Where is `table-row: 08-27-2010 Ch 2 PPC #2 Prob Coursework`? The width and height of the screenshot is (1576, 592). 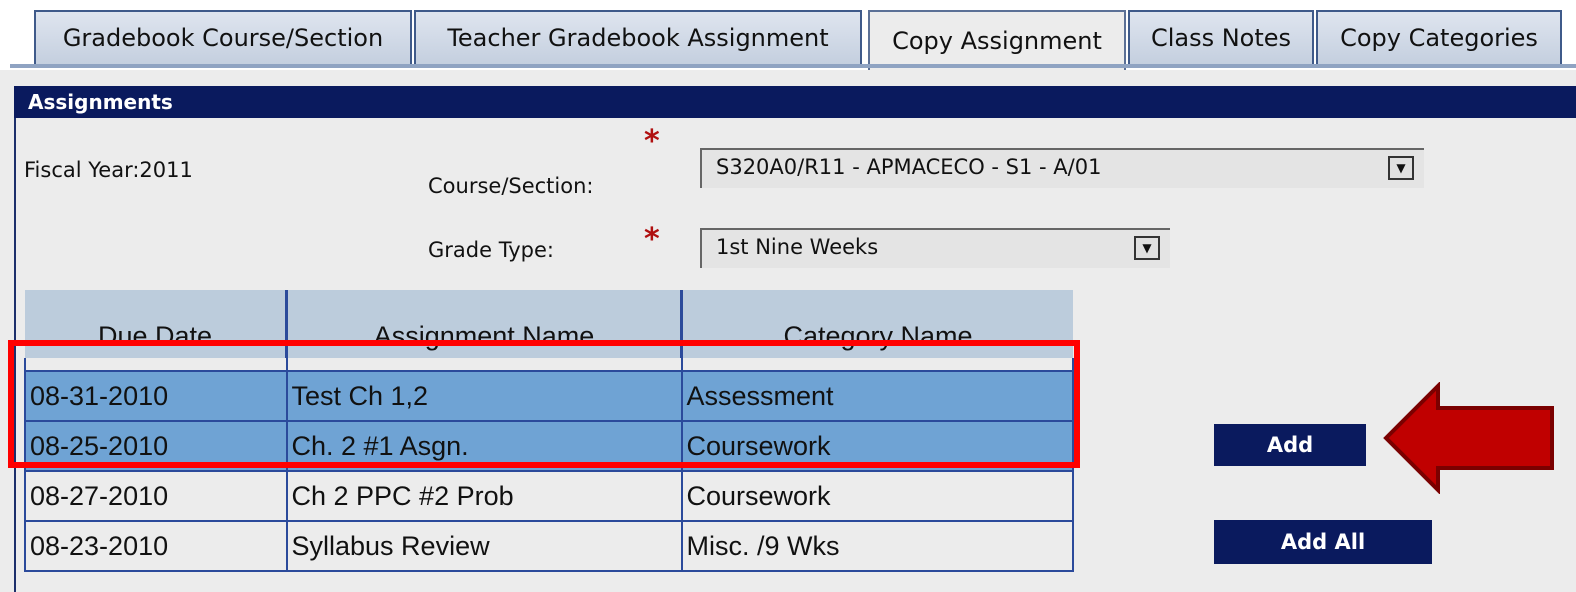 table-row: 08-27-2010 Ch 2 PPC #2 Prob Coursework is located at coordinates (549, 496).